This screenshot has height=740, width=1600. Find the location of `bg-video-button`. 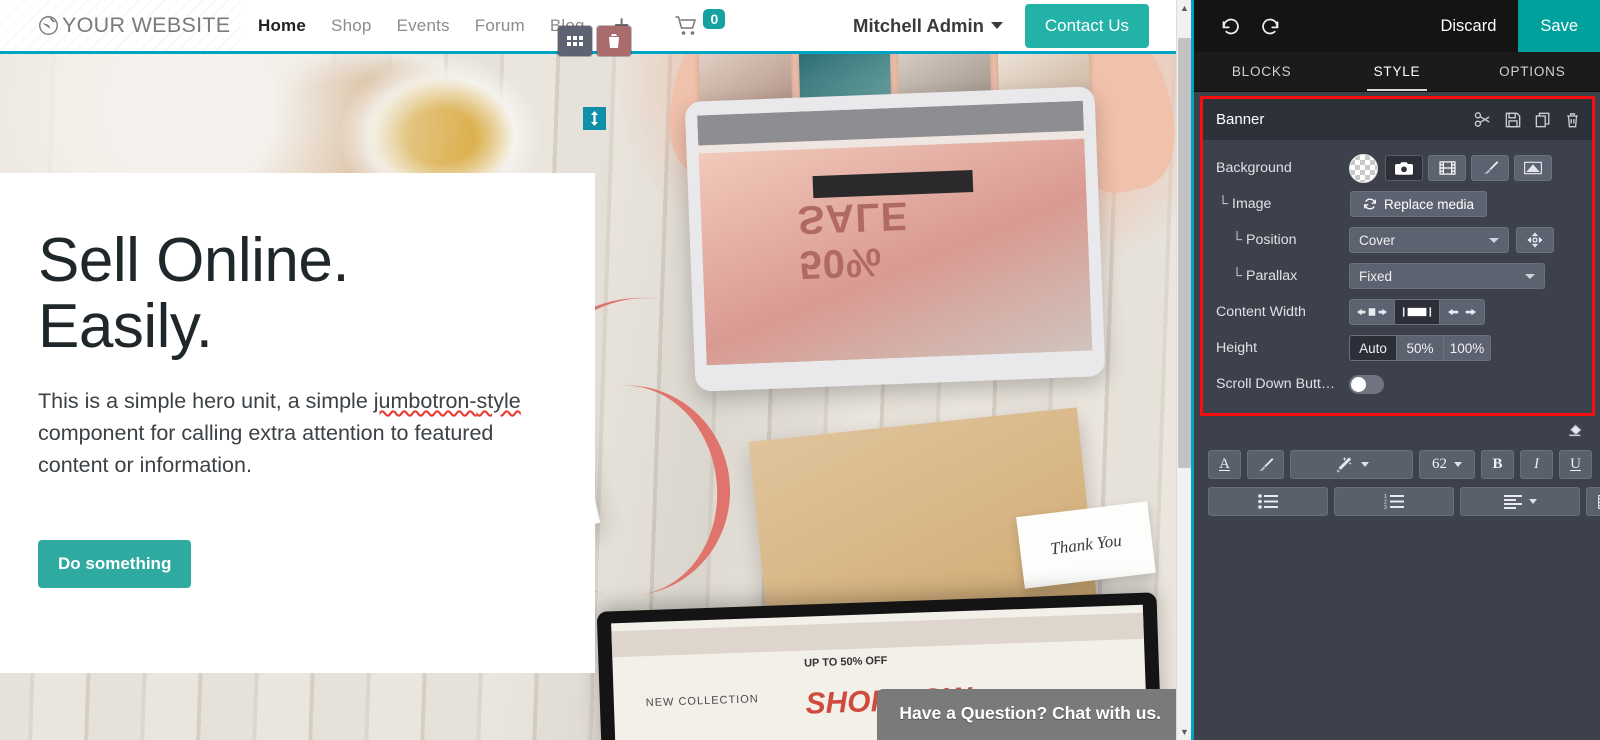

bg-video-button is located at coordinates (1447, 168).